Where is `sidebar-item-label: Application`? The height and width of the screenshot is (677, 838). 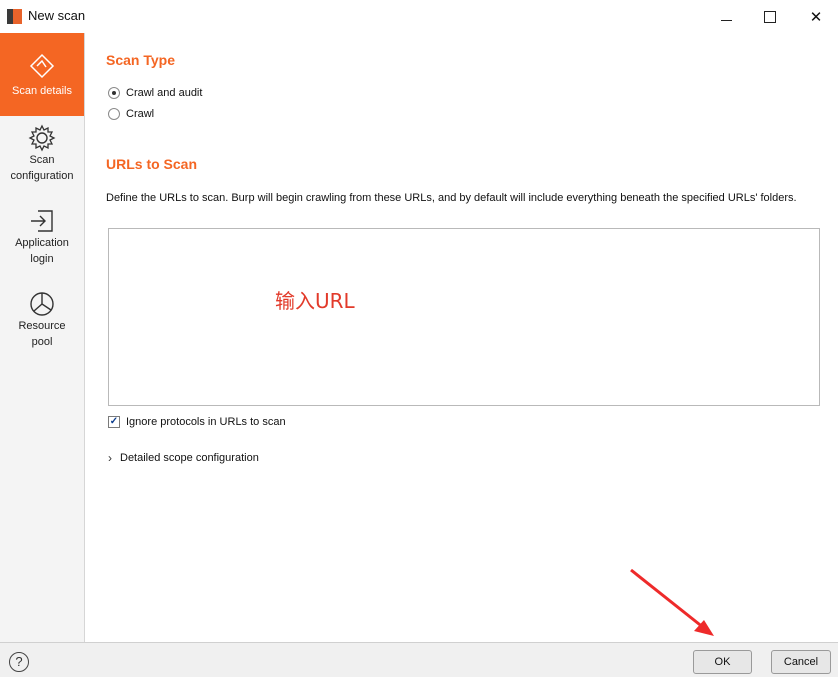
sidebar-item-label: Application is located at coordinates (42, 243).